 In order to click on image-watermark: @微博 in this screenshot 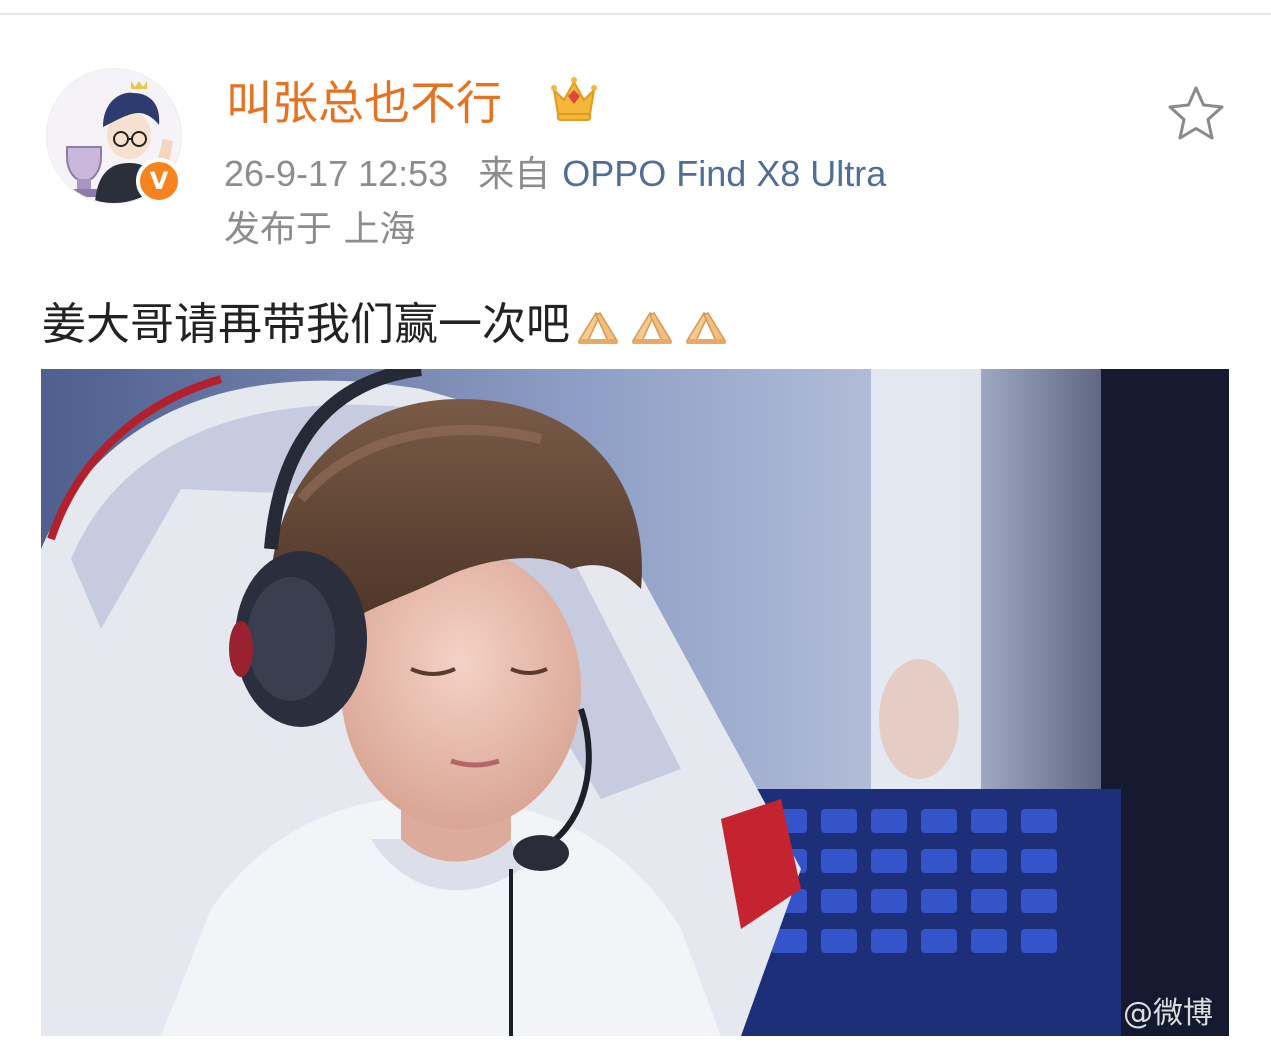, I will do `click(1168, 1013)`.